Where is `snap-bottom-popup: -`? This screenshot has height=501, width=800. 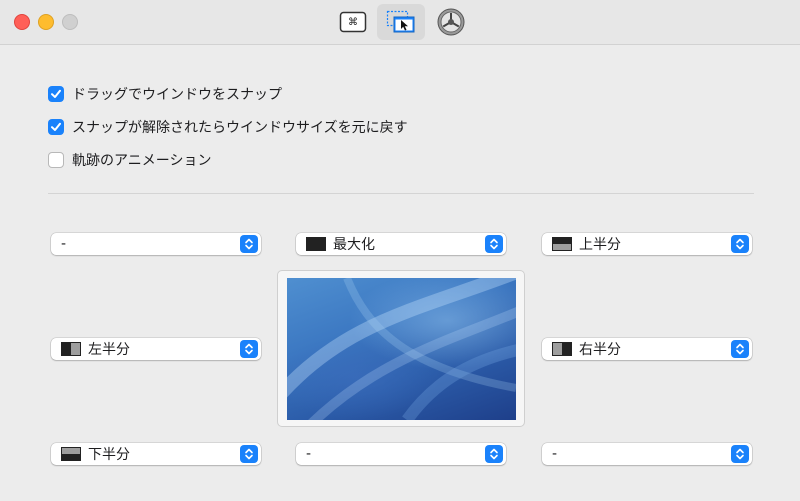
snap-bottom-popup: - is located at coordinates (401, 454).